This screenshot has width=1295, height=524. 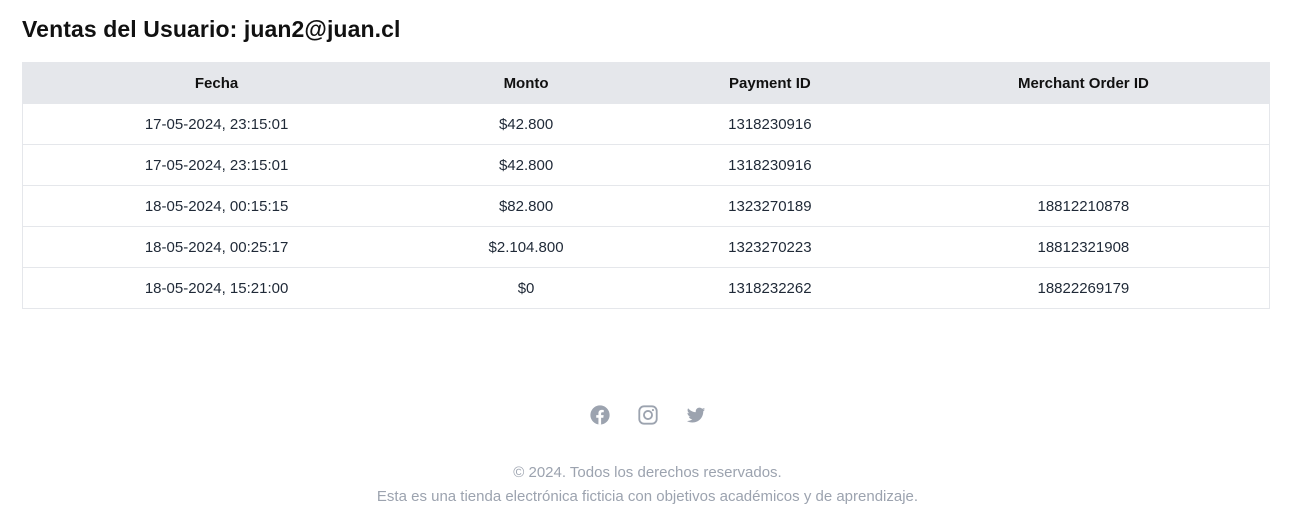 What do you see at coordinates (1083, 247) in the screenshot?
I see `cell-merchant-order-id: 18812321908` at bounding box center [1083, 247].